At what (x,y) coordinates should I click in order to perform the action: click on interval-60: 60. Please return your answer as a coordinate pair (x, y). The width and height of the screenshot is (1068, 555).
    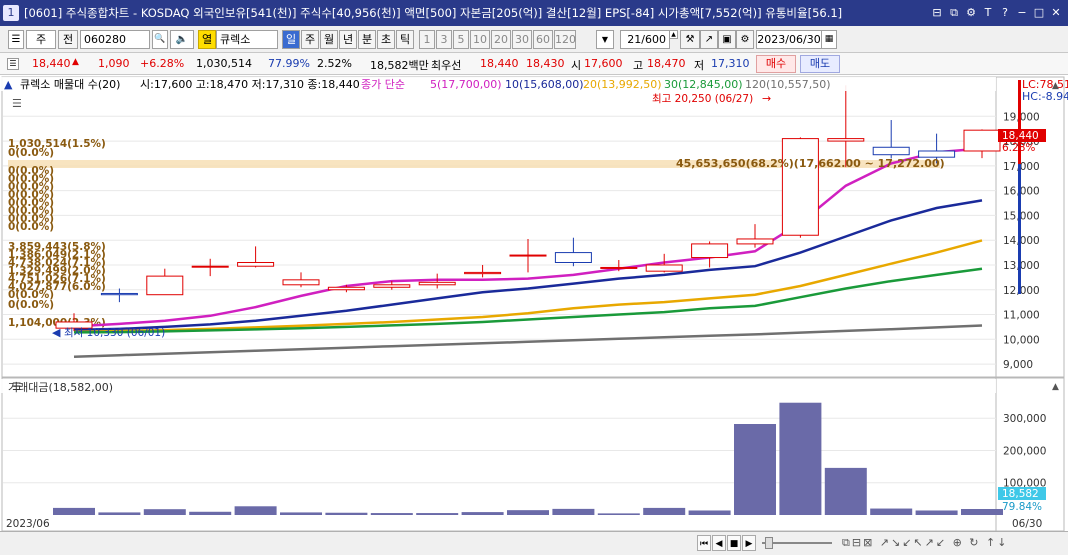
    Looking at the image, I should click on (543, 39).